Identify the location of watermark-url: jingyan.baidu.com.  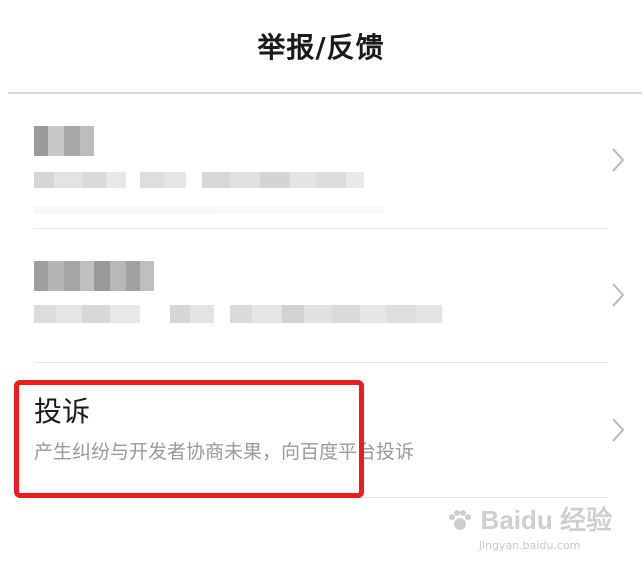
(529, 545).